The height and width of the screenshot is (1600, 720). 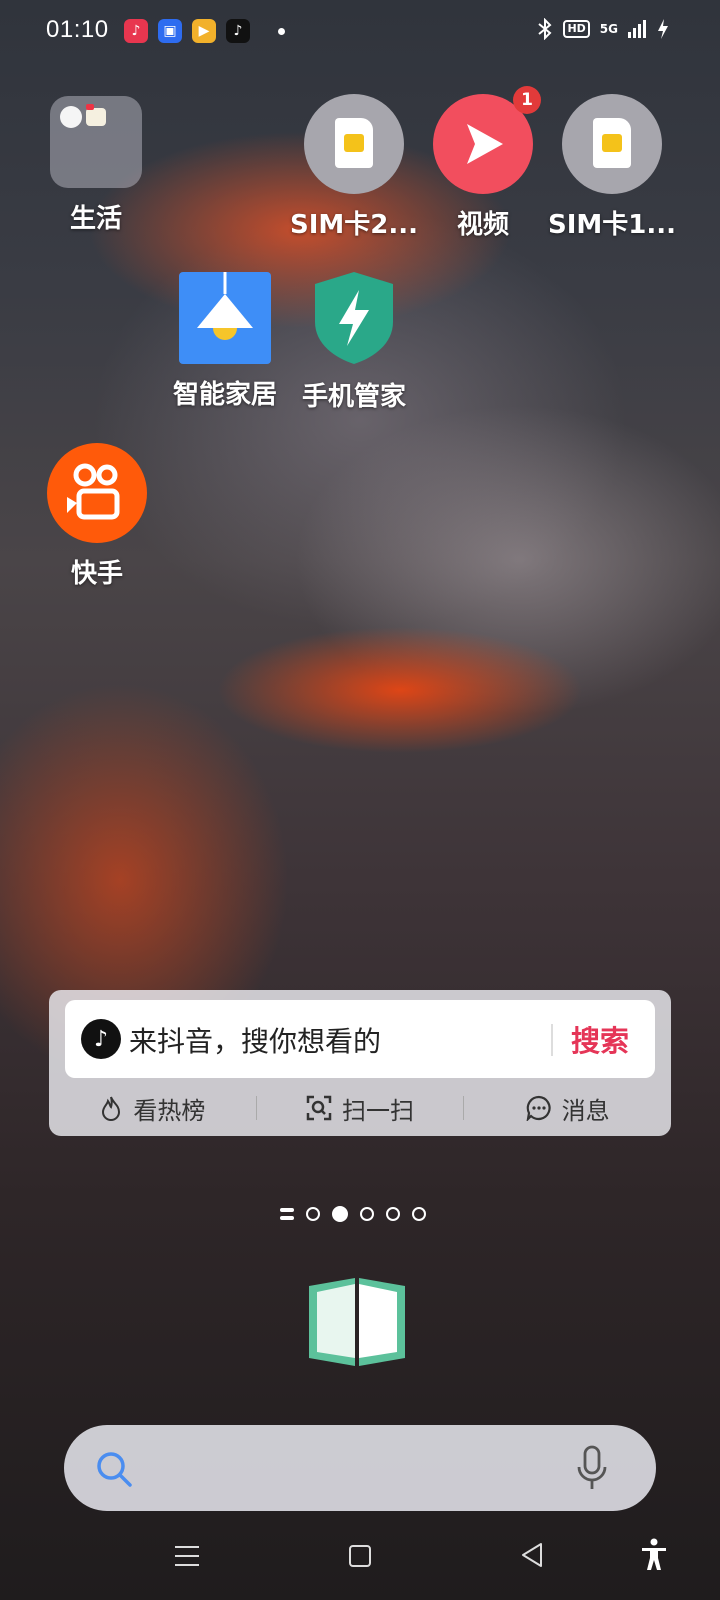 What do you see at coordinates (169, 1110) in the screenshot?
I see `hot-list-label: 看热榜` at bounding box center [169, 1110].